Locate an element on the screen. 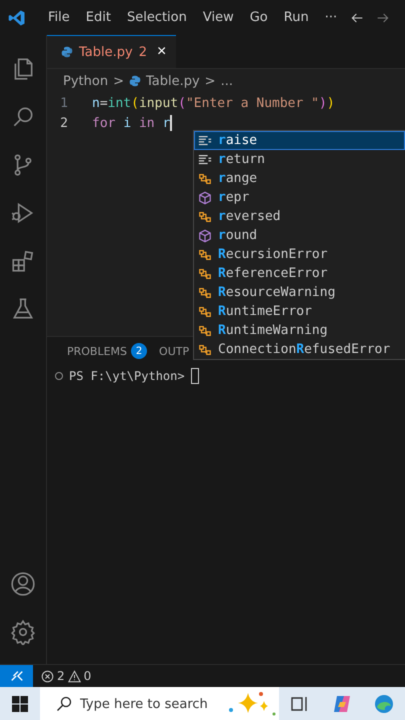  problems-status: 2 0 is located at coordinates (65, 676).